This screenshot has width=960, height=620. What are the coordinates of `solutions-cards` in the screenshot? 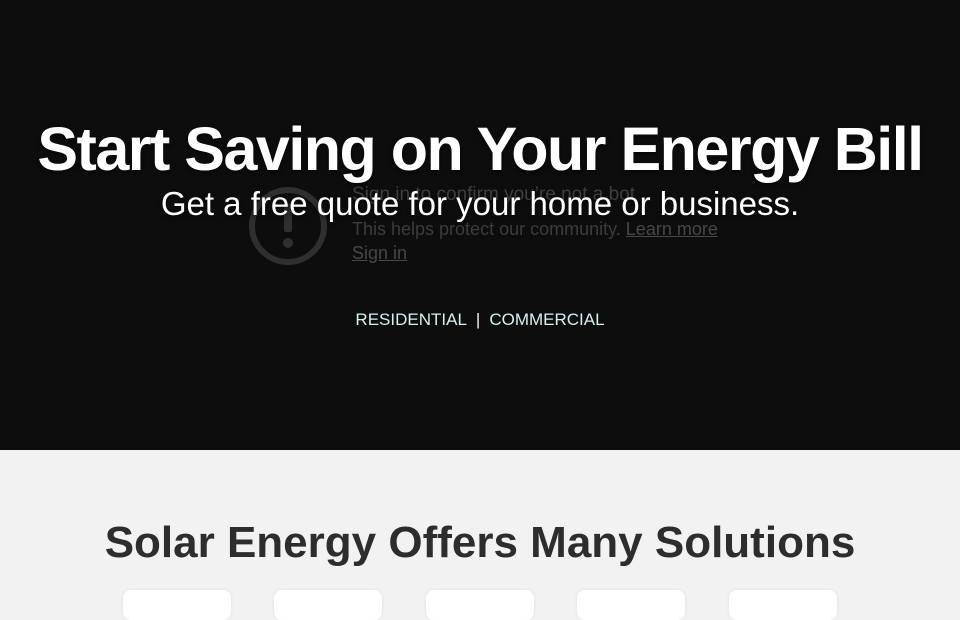 It's located at (480, 605).